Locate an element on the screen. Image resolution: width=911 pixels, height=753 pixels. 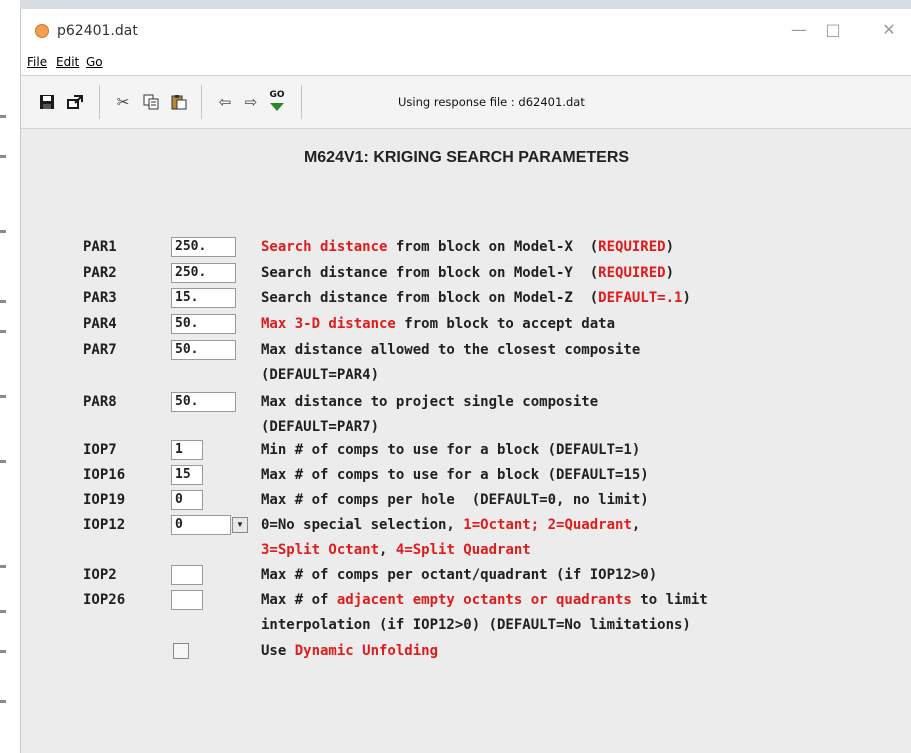
description-segment: 3=Split Octant is located at coordinates (320, 550).